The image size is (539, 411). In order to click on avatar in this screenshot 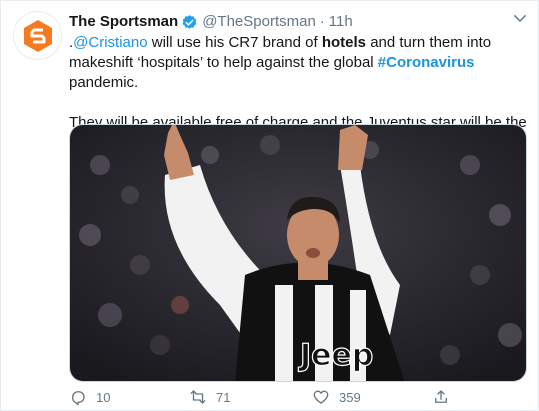, I will do `click(37, 35)`.